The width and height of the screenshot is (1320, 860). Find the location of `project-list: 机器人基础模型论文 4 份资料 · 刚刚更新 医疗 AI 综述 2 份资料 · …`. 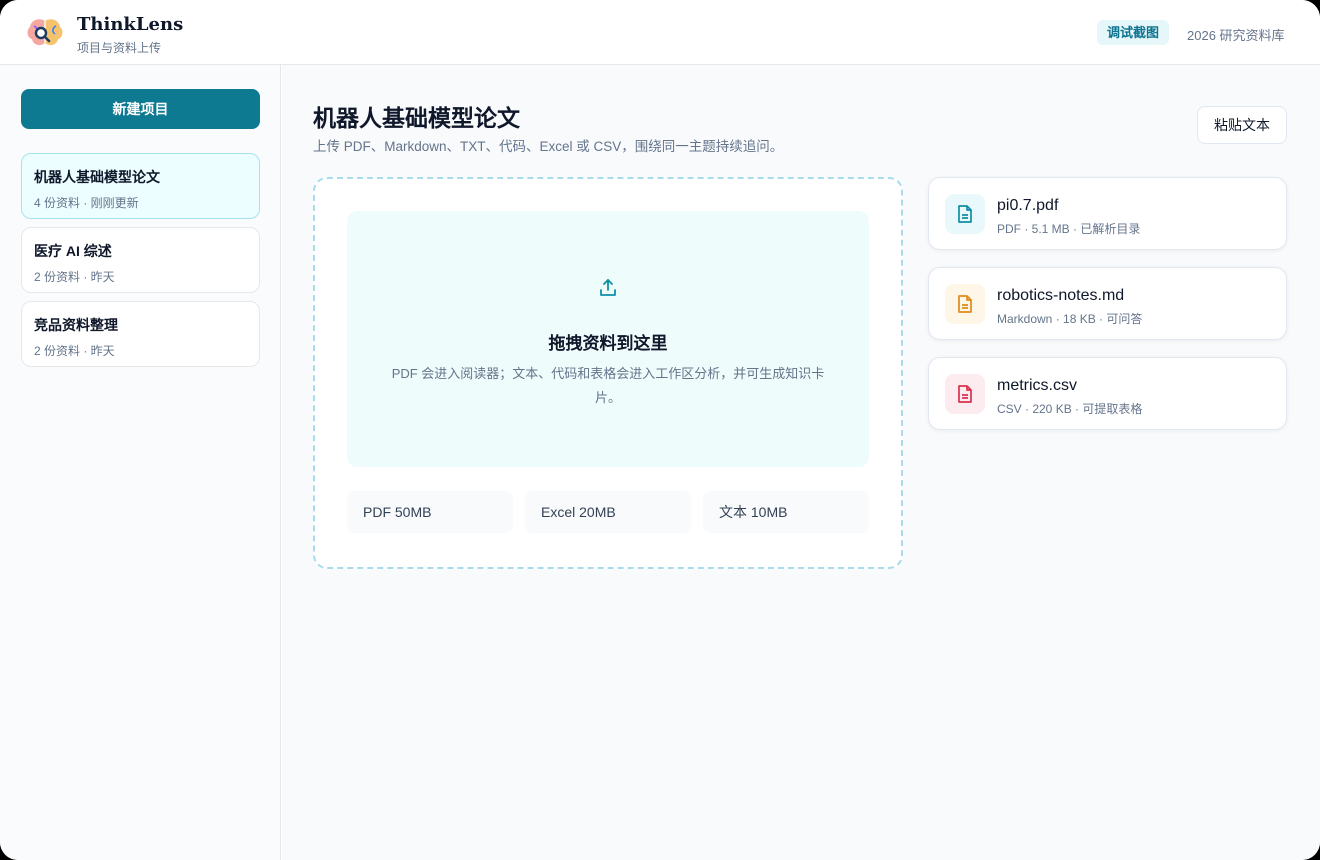

project-list: 机器人基础模型论文 4 份资料 · 刚刚更新 医疗 AI 综述 2 份资料 · … is located at coordinates (140, 264).